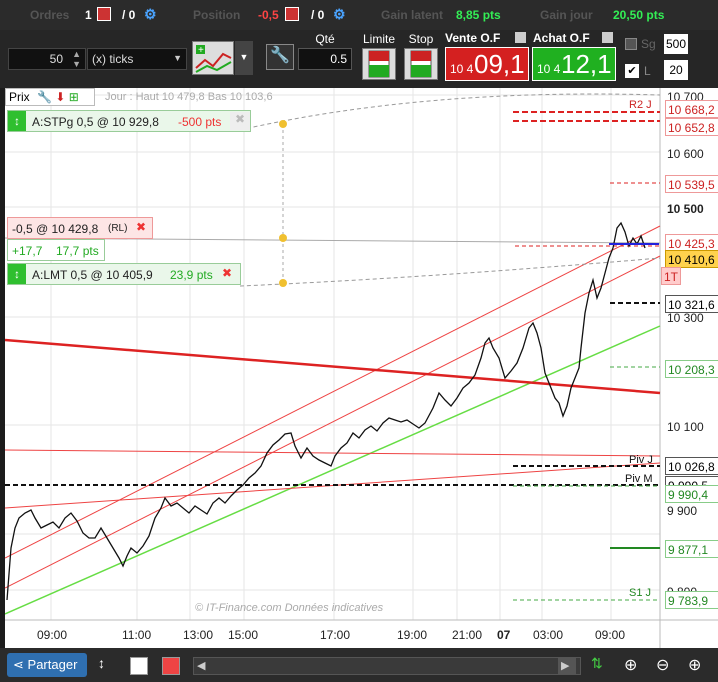  Describe the element at coordinates (565, 665) in the screenshot. I see `scroll-right-icon: ▶` at that location.